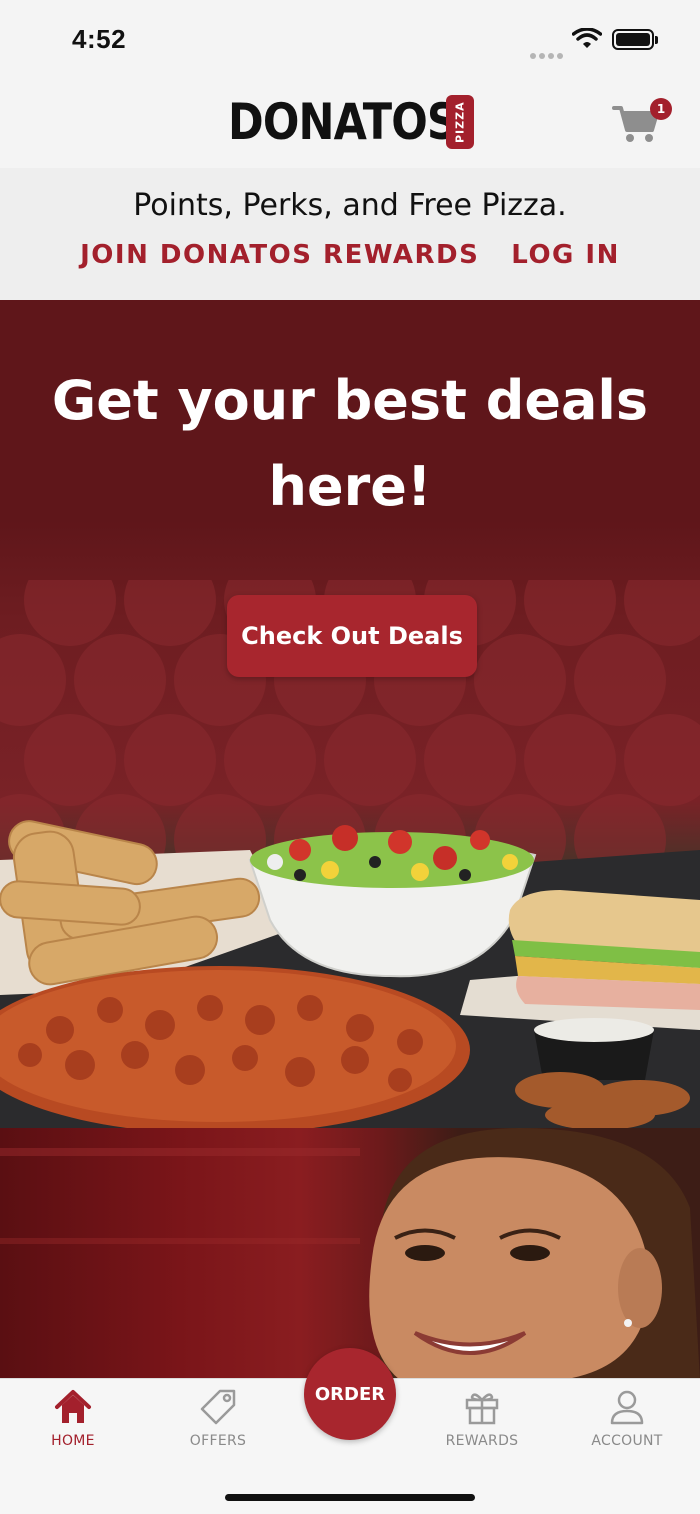  Describe the element at coordinates (661, 109) in the screenshot. I see `cart-count-badge: 1` at that location.